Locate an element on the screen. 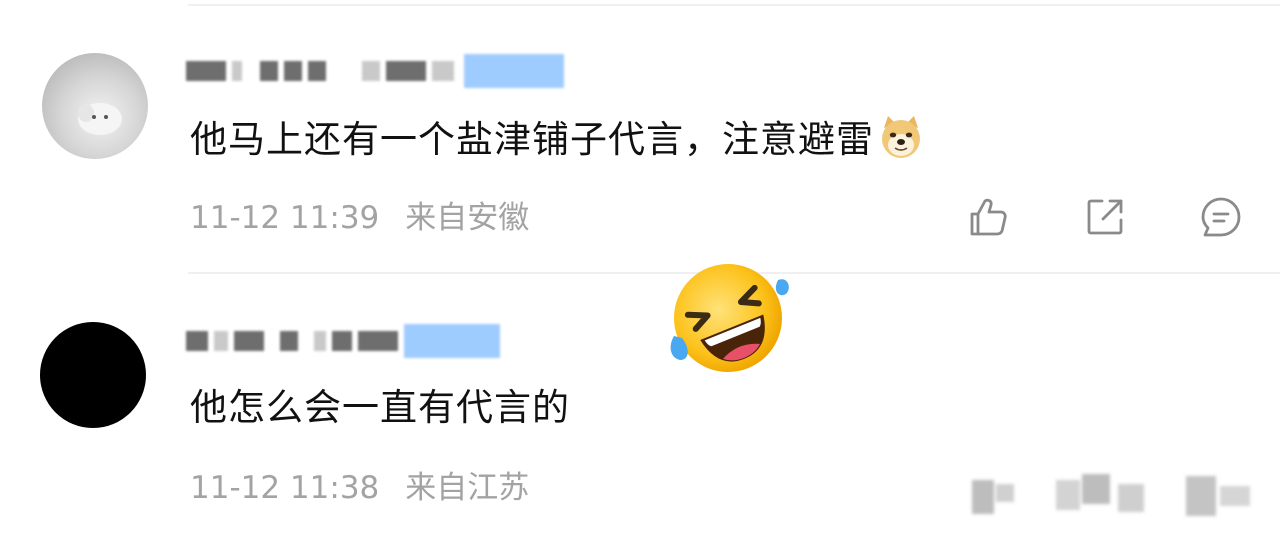 Image resolution: width=1280 pixels, height=534 pixels. comment-text: 他马上还有一个盐津铺子代言，注意避雷 is located at coordinates (557, 139).